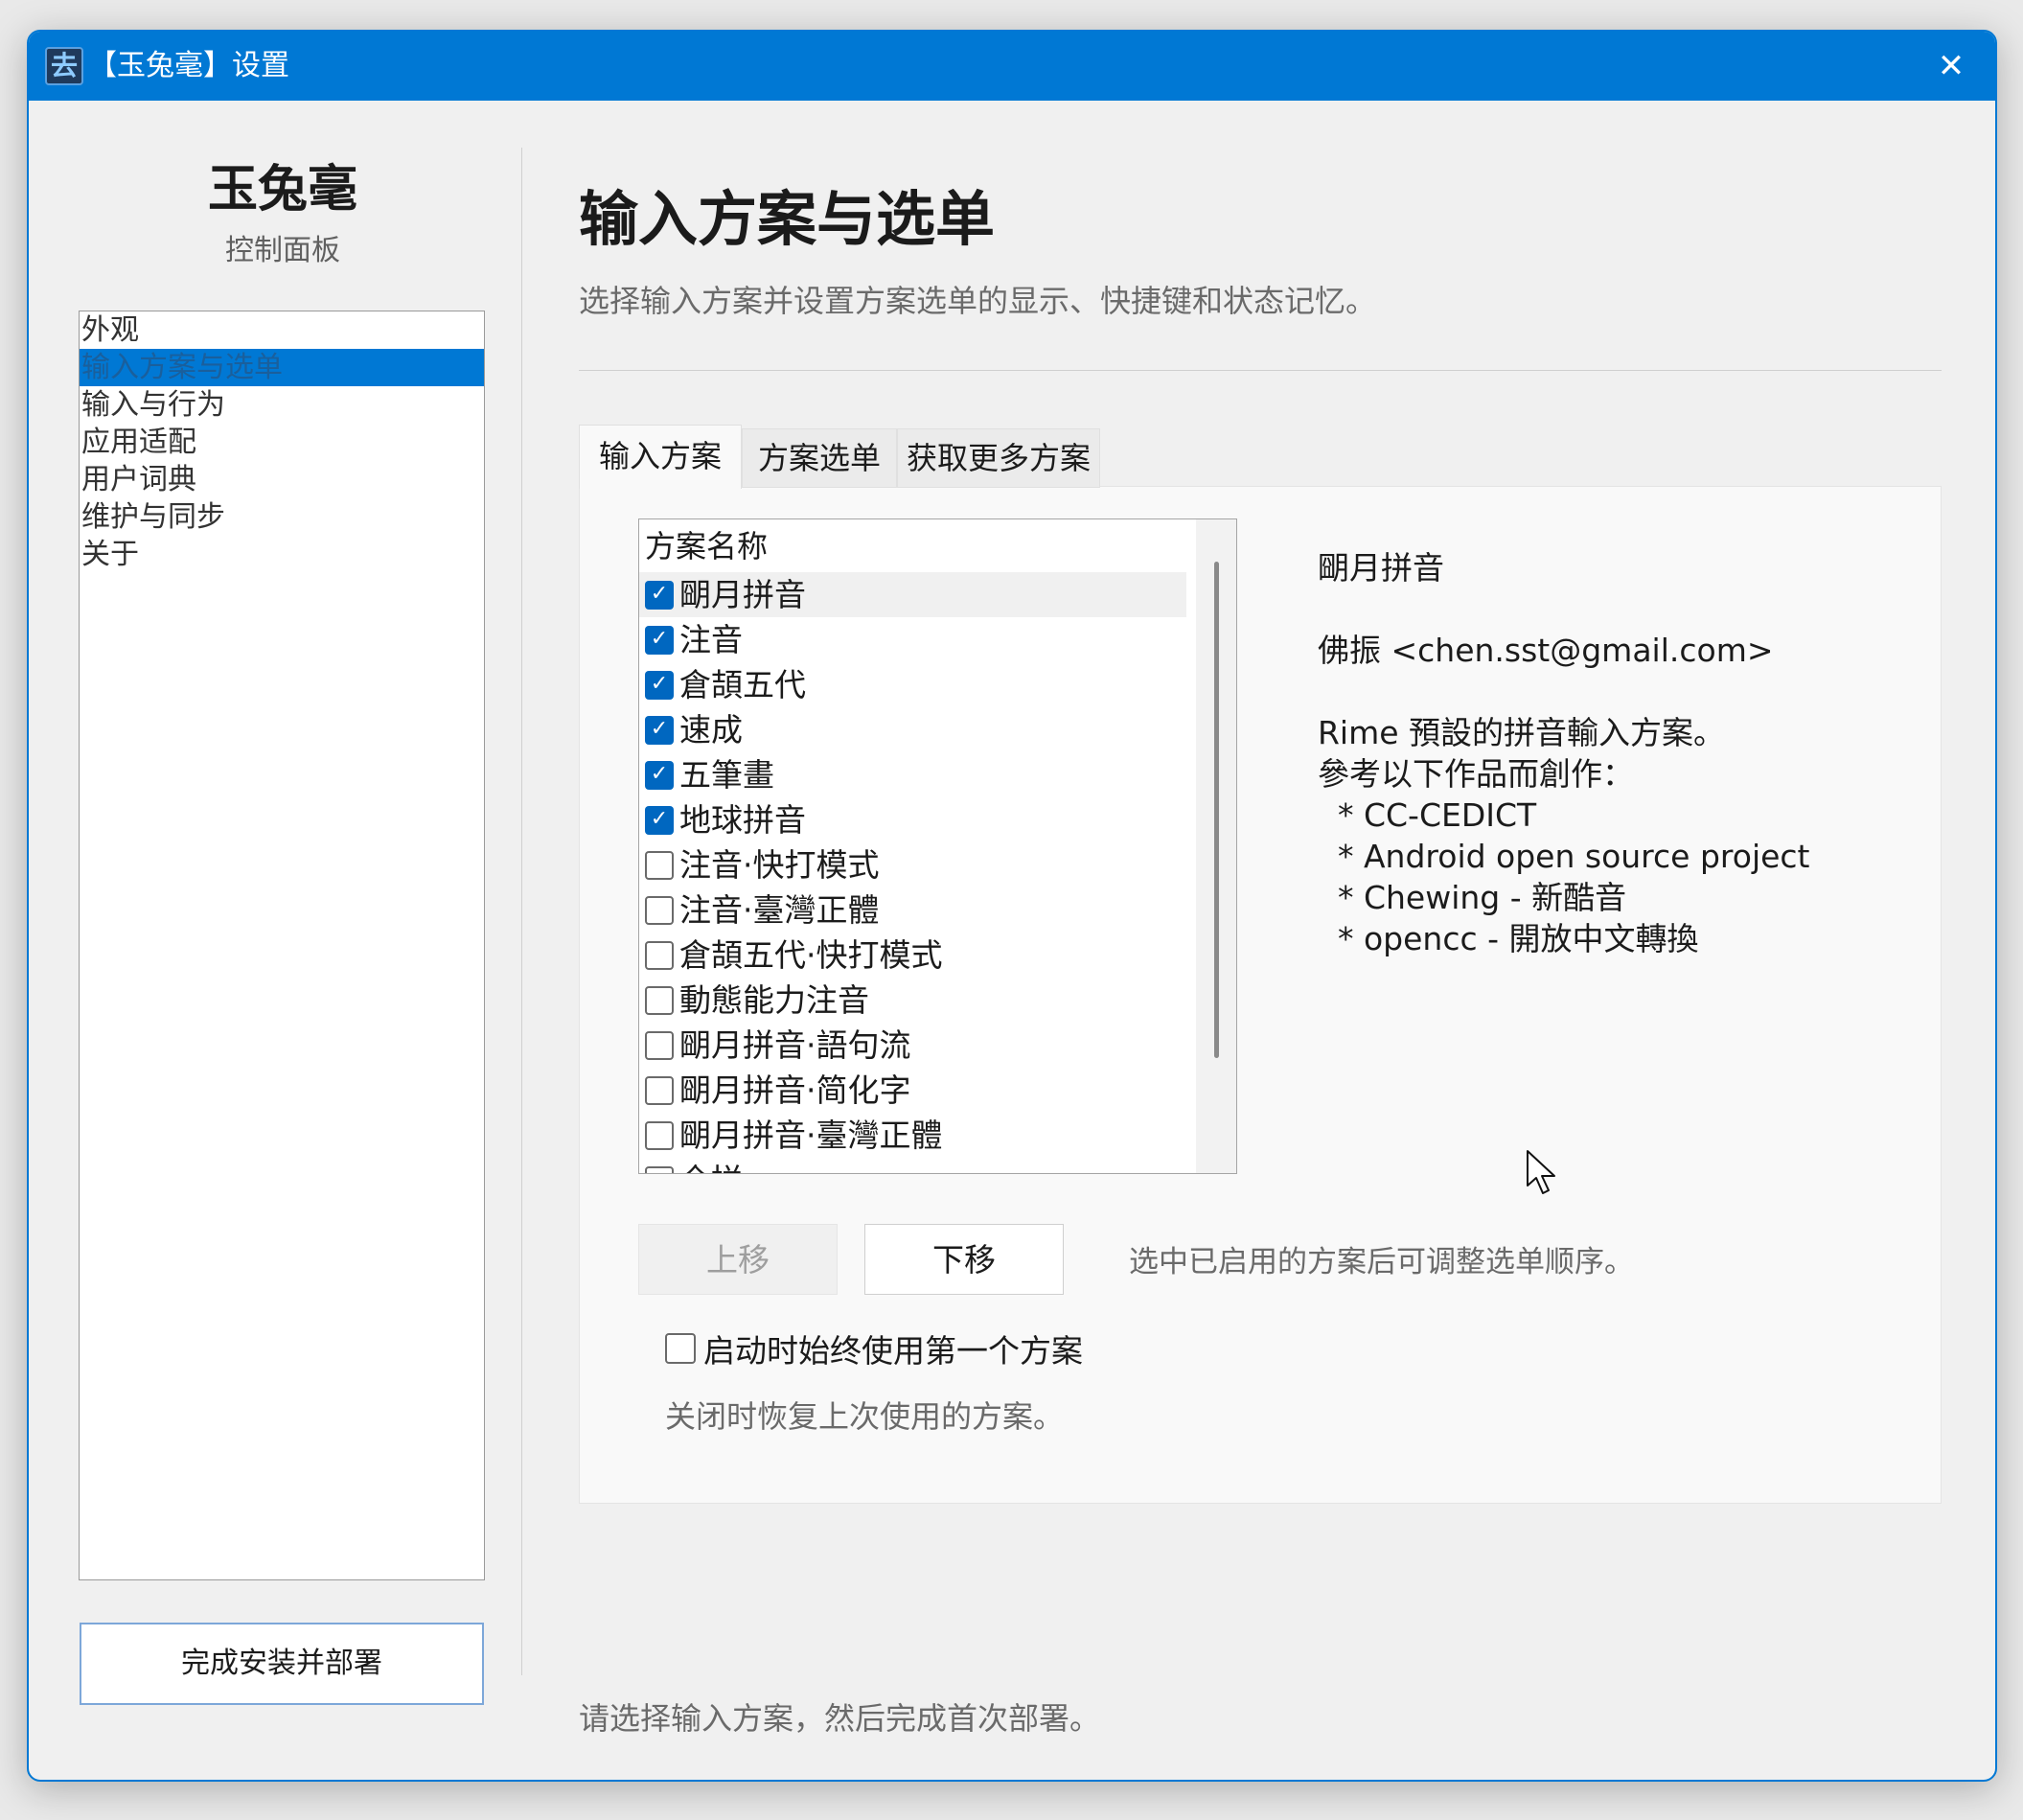  I want to click on schema-row: 注音·臺灣正體, so click(912, 910).